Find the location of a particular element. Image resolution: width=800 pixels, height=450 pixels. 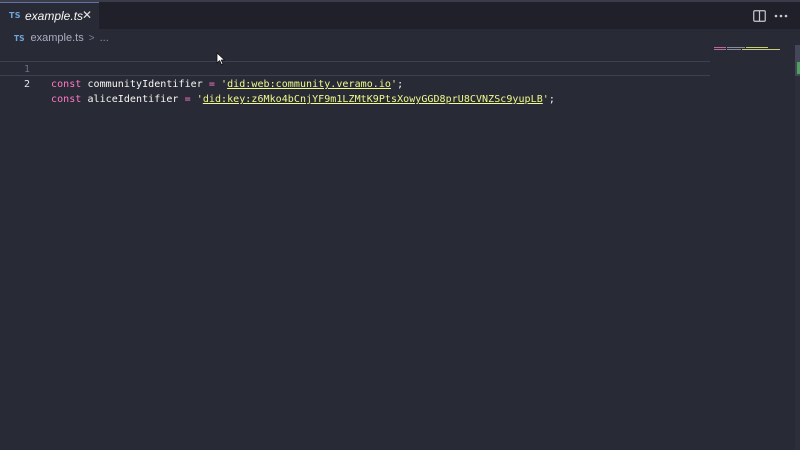

split-editor-icon is located at coordinates (759, 15).